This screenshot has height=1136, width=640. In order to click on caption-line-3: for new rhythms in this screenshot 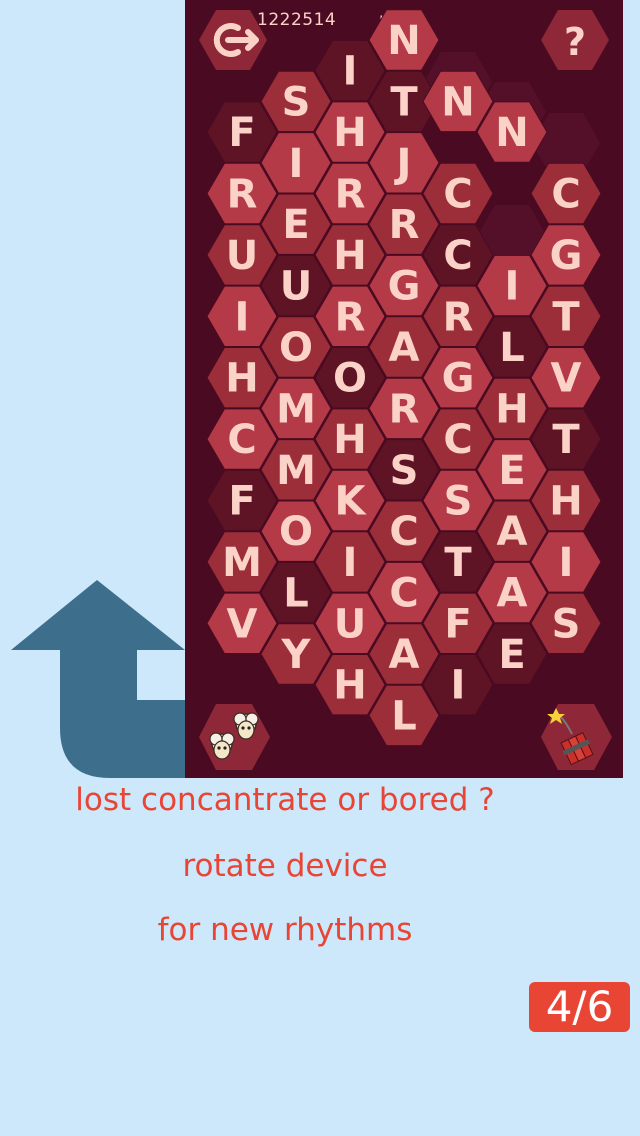, I will do `click(285, 930)`.